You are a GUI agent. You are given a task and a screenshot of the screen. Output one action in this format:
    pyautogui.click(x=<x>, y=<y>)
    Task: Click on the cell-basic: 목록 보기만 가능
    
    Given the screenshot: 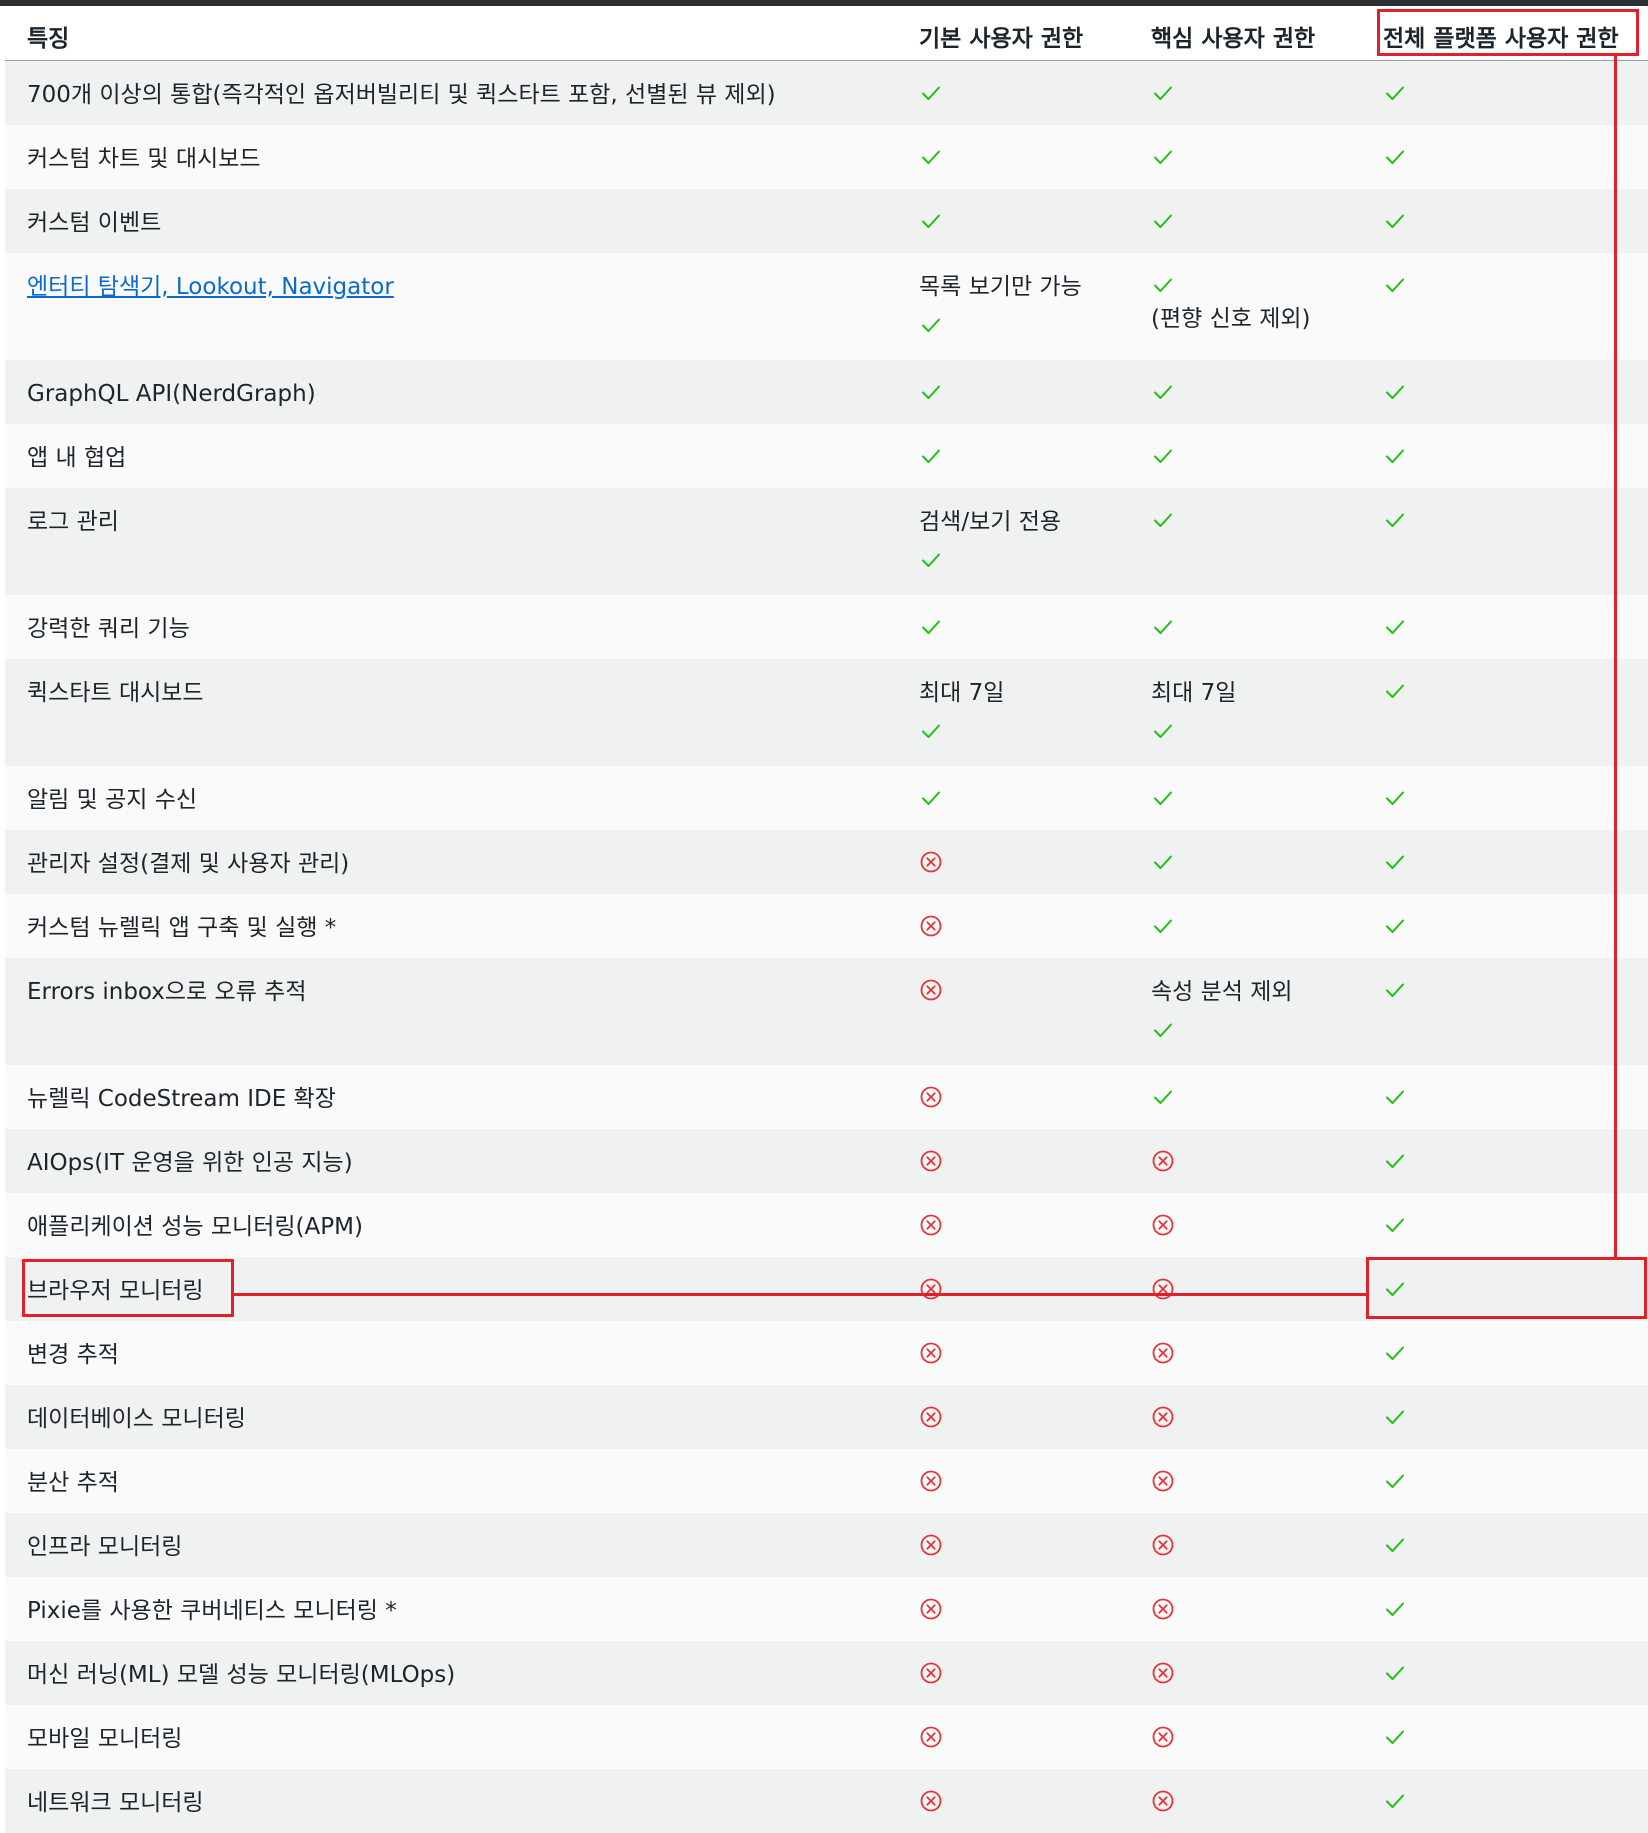 What is the action you would take?
    pyautogui.click(x=1000, y=303)
    